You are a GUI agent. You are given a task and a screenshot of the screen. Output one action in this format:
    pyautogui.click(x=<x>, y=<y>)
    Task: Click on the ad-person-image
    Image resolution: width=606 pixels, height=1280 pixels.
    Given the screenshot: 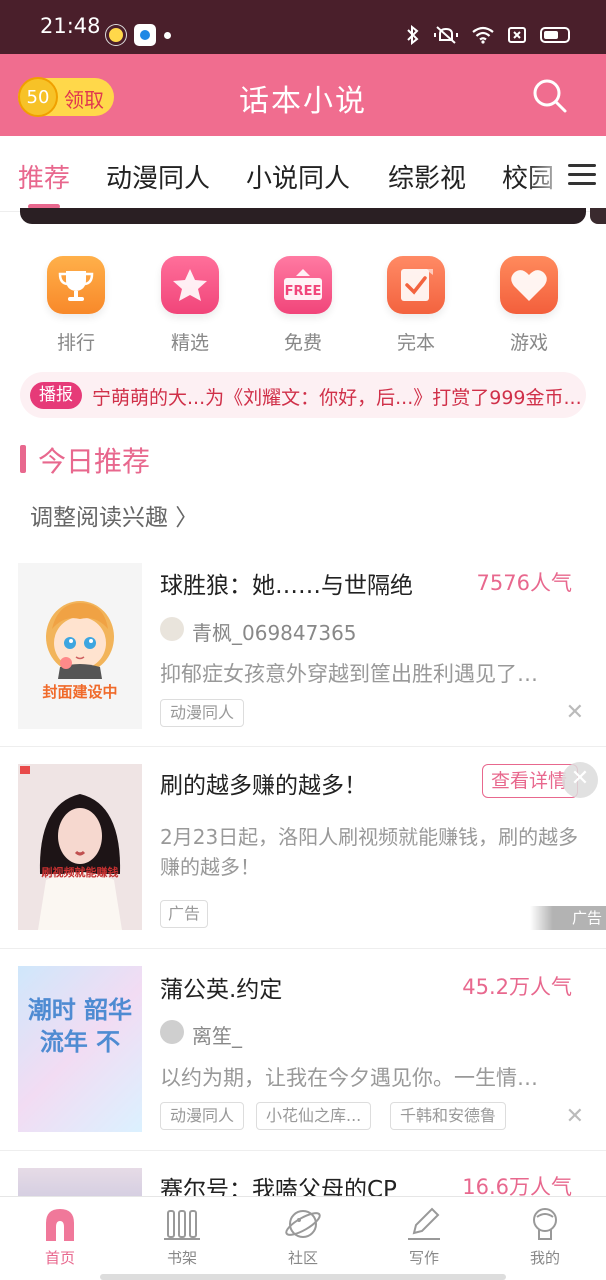 What is the action you would take?
    pyautogui.click(x=80, y=847)
    